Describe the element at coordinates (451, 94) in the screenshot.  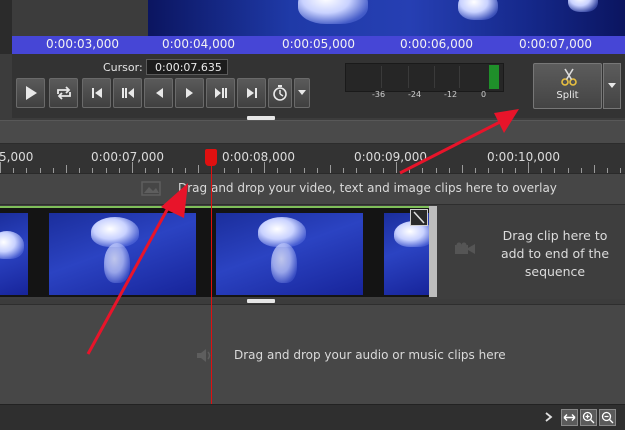
I see `meter-label: -12` at that location.